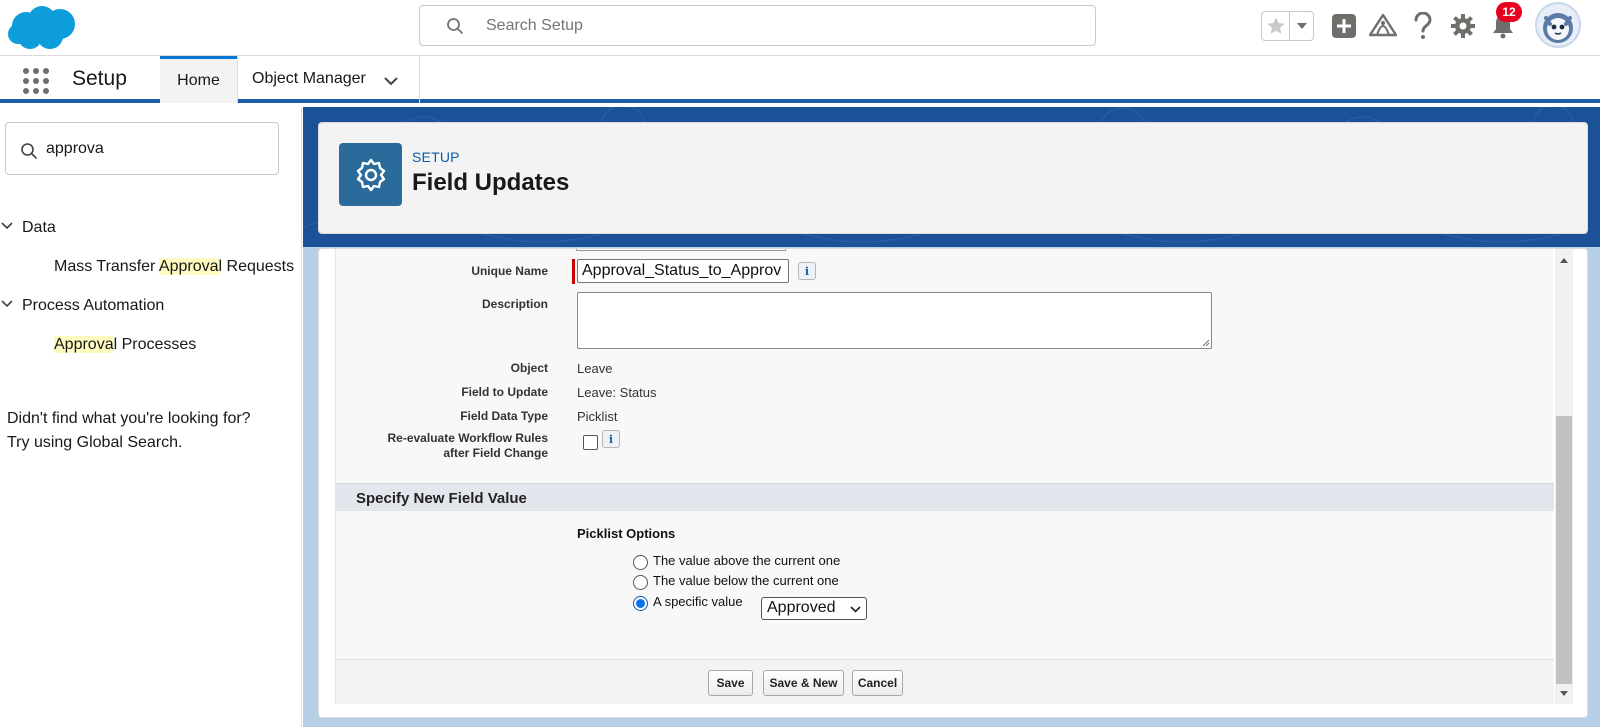  I want to click on tree-link-mass-transfer-approval-requests: Mass Transfer Approval Requests, so click(174, 267).